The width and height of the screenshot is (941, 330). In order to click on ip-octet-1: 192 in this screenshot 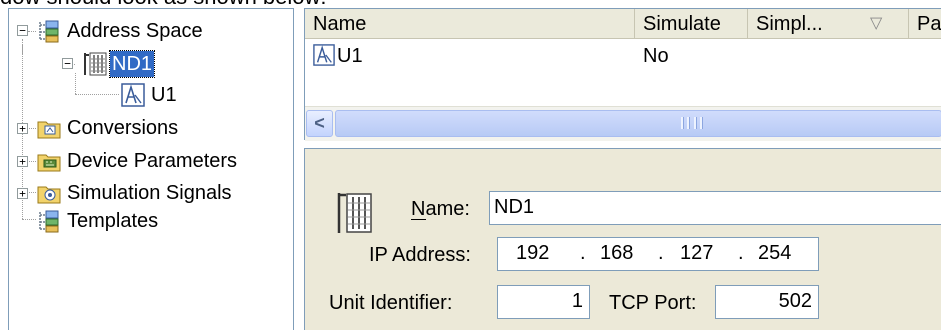, I will do `click(533, 253)`.